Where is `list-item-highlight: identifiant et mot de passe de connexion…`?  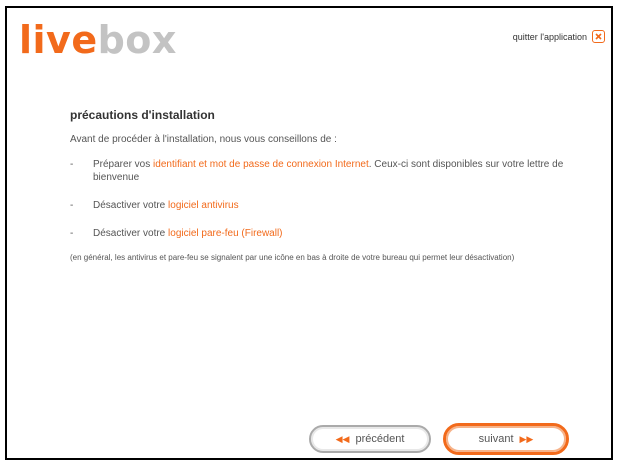 list-item-highlight: identifiant et mot de passe de connexion… is located at coordinates (261, 164).